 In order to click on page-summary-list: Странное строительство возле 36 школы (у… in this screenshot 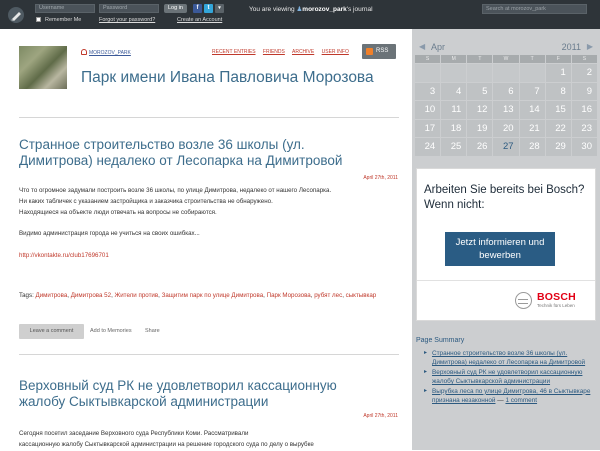, I will do `click(510, 377)`.